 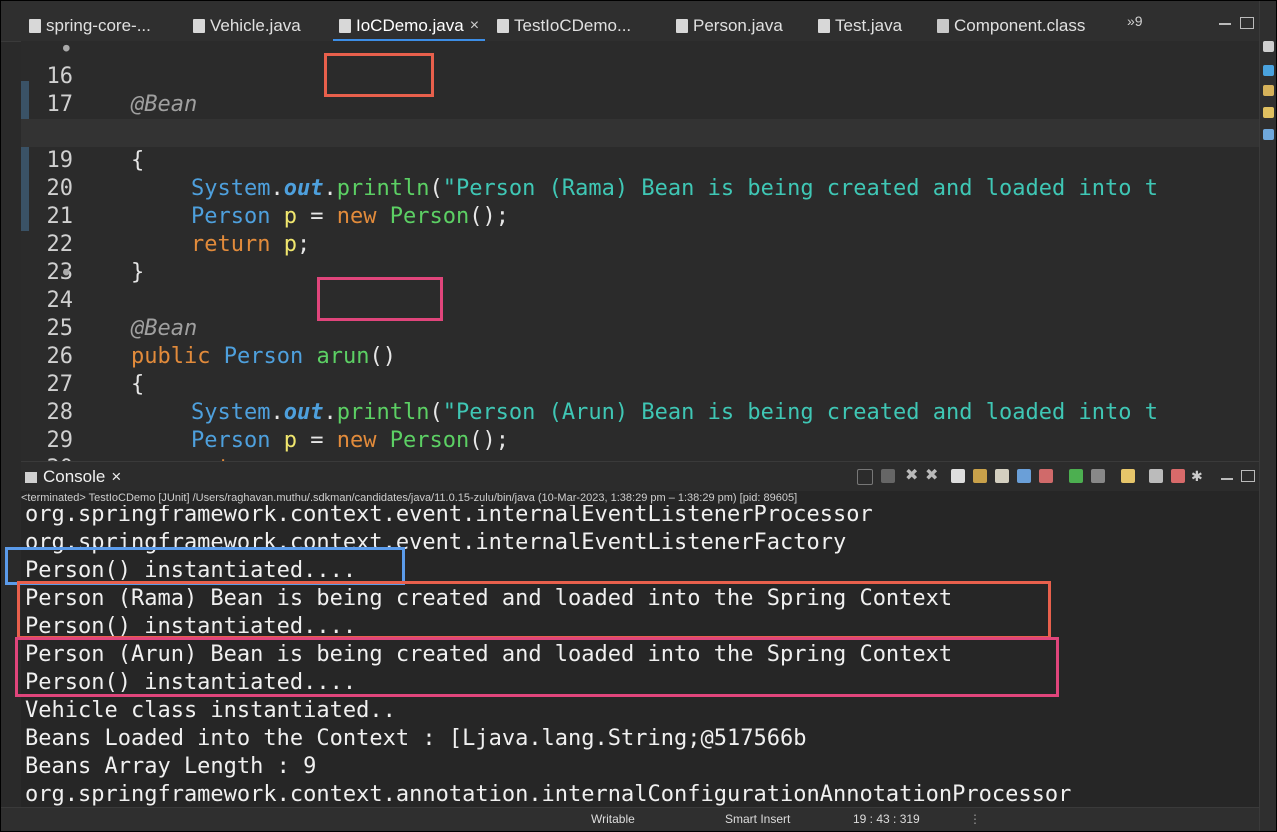 I want to click on hierarchy-icon, so click(x=1268, y=134).